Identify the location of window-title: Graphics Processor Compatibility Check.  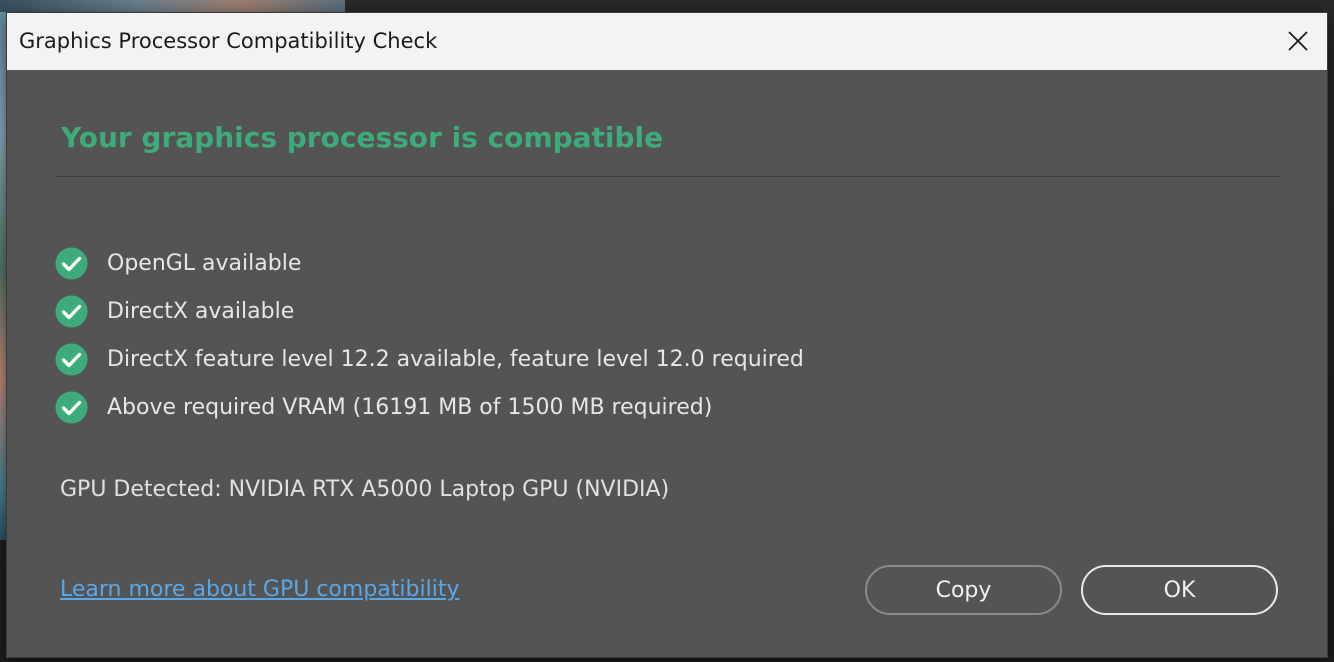
(228, 41).